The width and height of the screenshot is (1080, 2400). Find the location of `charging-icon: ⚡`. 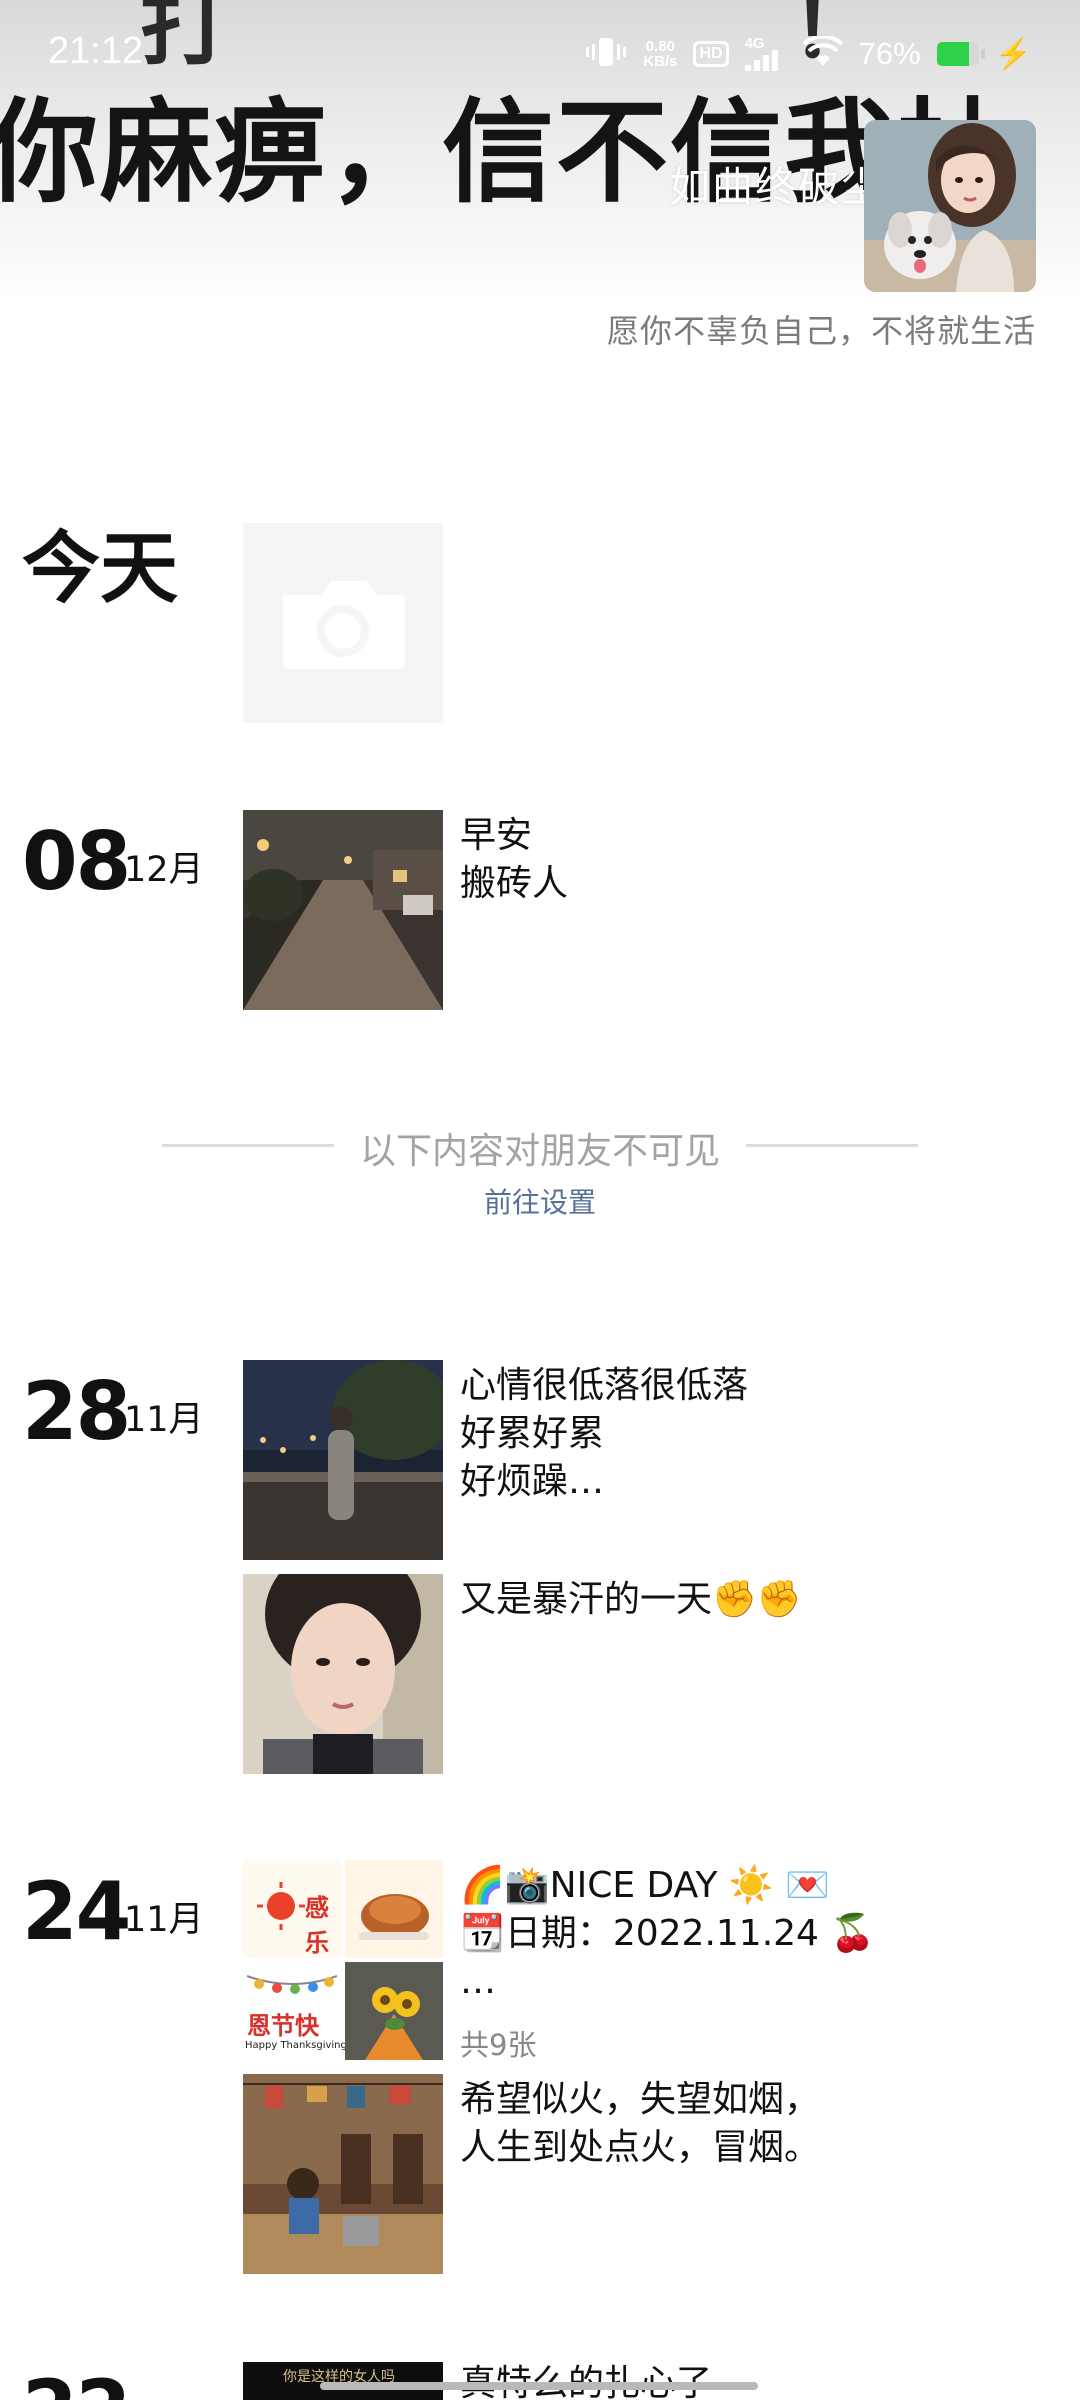

charging-icon: ⚡ is located at coordinates (1013, 54).